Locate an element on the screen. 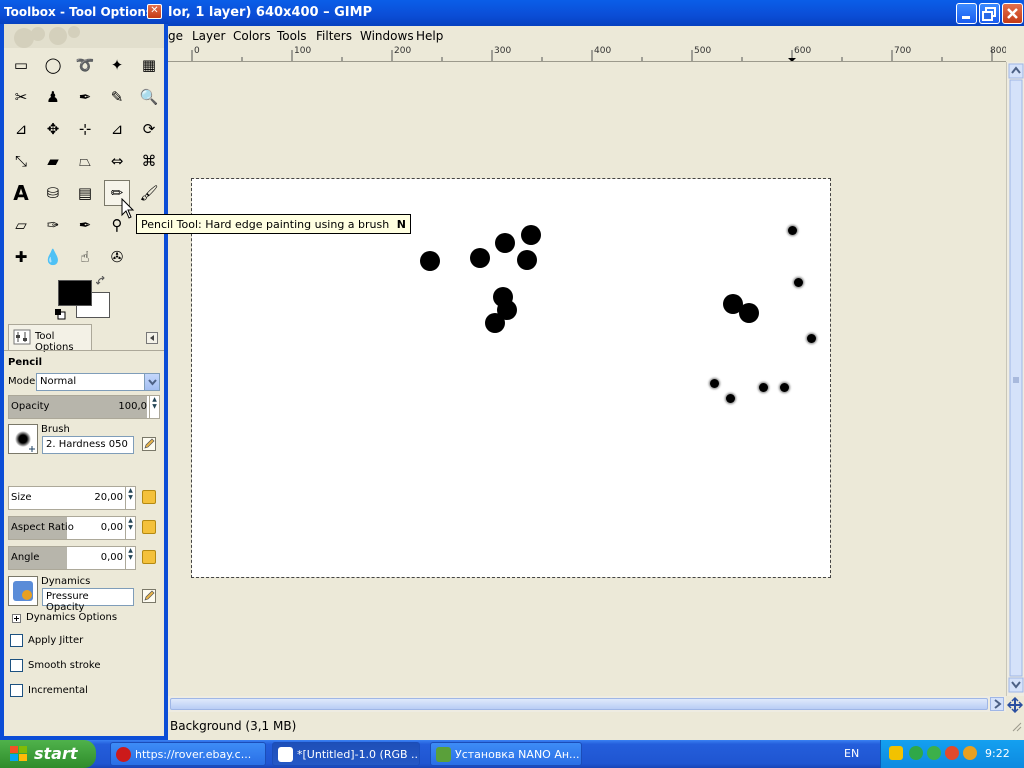  reset-size-icon is located at coordinates (149, 497).